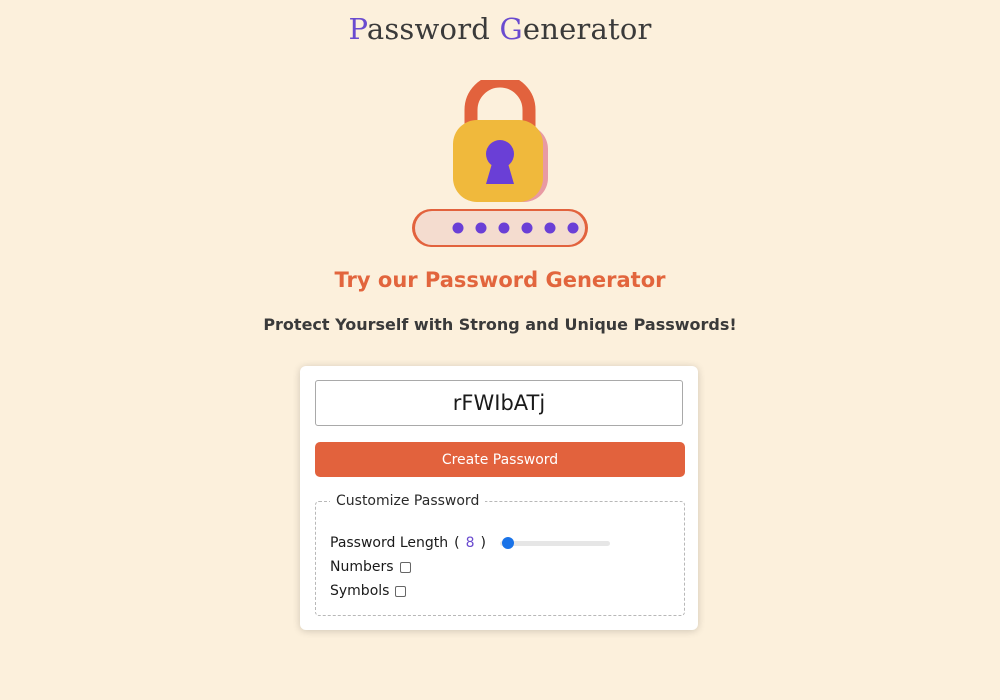 Image resolution: width=1000 pixels, height=700 pixels. I want to click on password-length-row: Password Length ( 8 ), so click(470, 543).